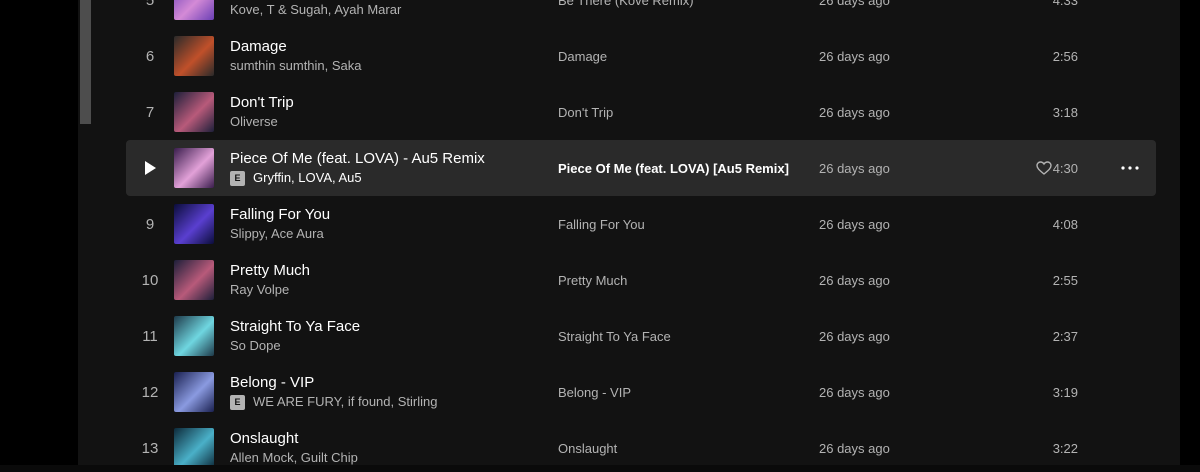  Describe the element at coordinates (380, 159) in the screenshot. I see `track-title: Piece Of Me (feat. LOVA) - Au5 Remix` at that location.